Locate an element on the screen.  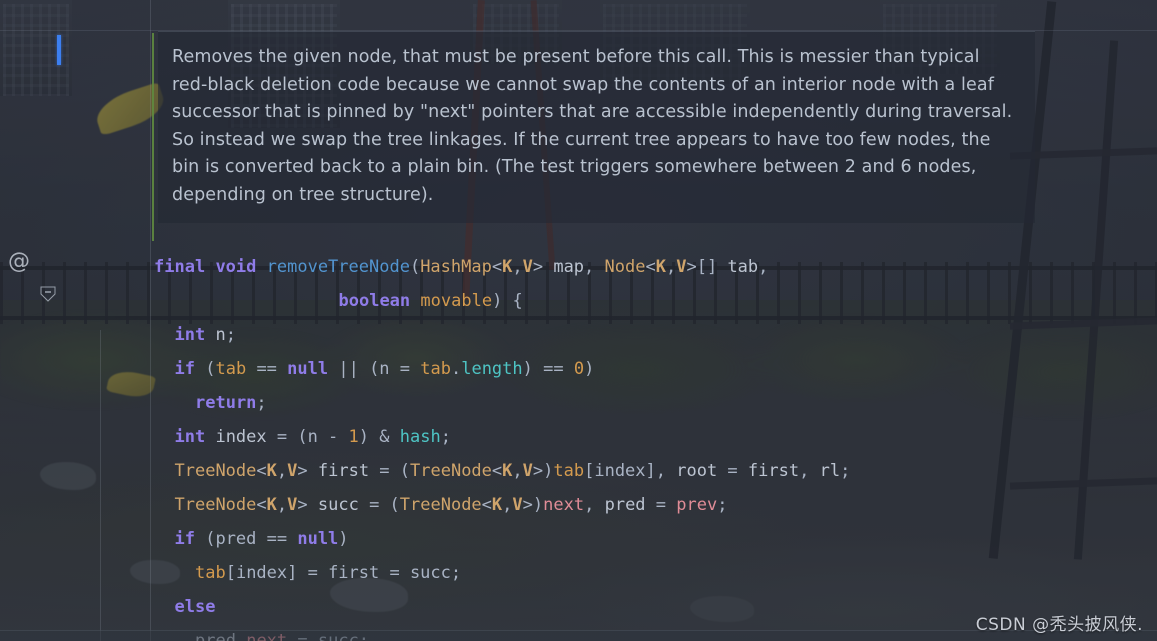
code-token: next is located at coordinates (564, 505).